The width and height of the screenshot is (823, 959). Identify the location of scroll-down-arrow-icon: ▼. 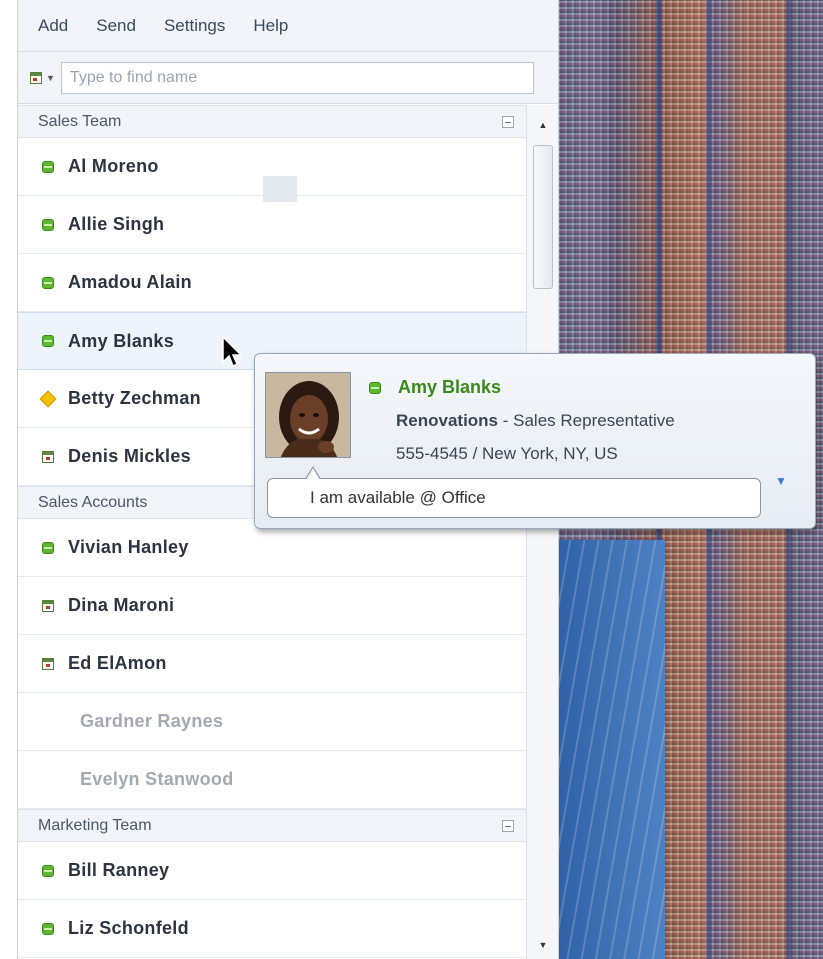
(542, 945).